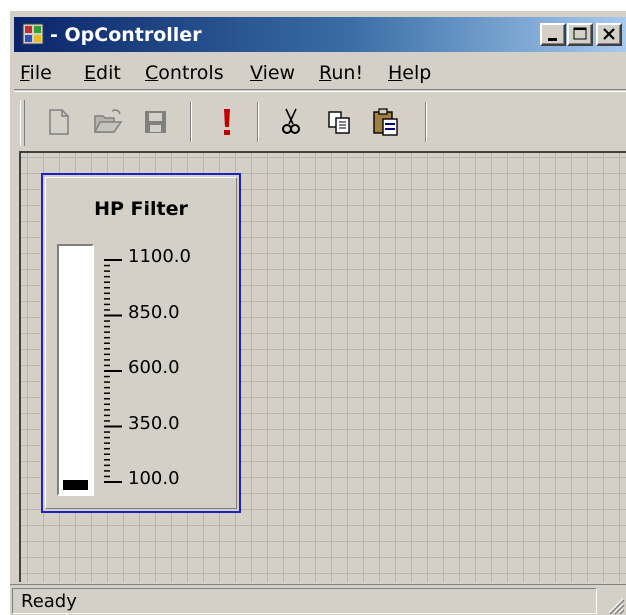 The height and width of the screenshot is (615, 626). I want to click on toolbar-grip, so click(22, 123).